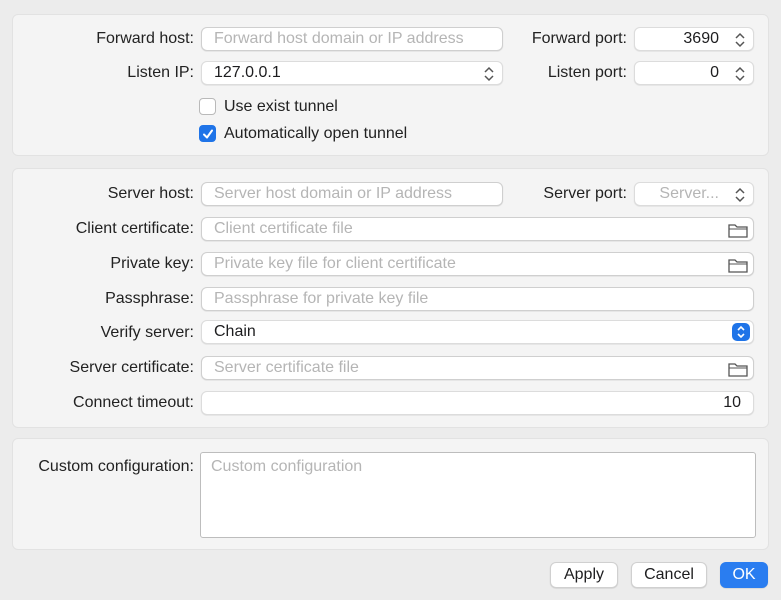 Image resolution: width=781 pixels, height=600 pixels. I want to click on auto-open-tunnel-label: Automatically open tunnel, so click(315, 134).